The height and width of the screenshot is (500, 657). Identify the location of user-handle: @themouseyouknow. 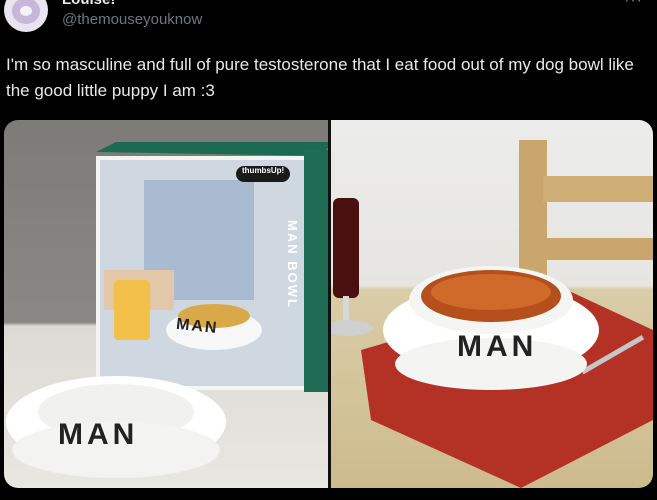
(132, 19).